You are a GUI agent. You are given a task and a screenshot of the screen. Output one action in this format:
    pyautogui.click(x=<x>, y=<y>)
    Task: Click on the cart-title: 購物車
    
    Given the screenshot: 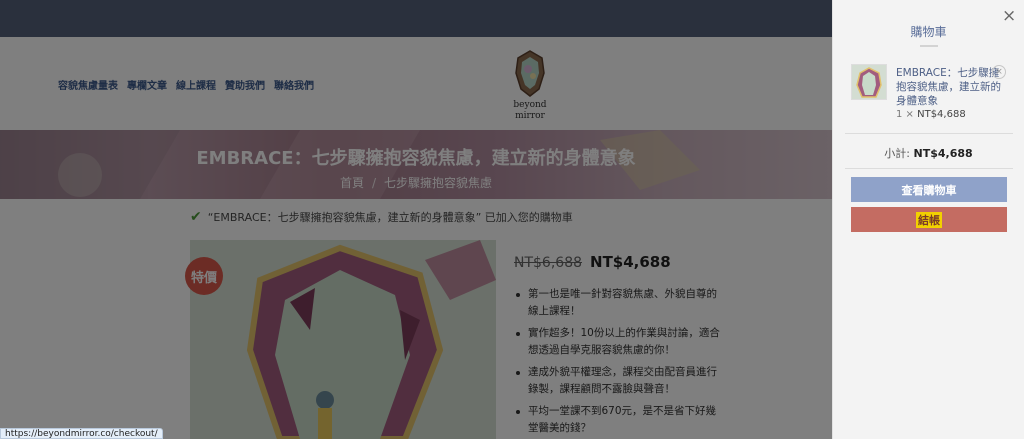 What is the action you would take?
    pyautogui.click(x=928, y=32)
    